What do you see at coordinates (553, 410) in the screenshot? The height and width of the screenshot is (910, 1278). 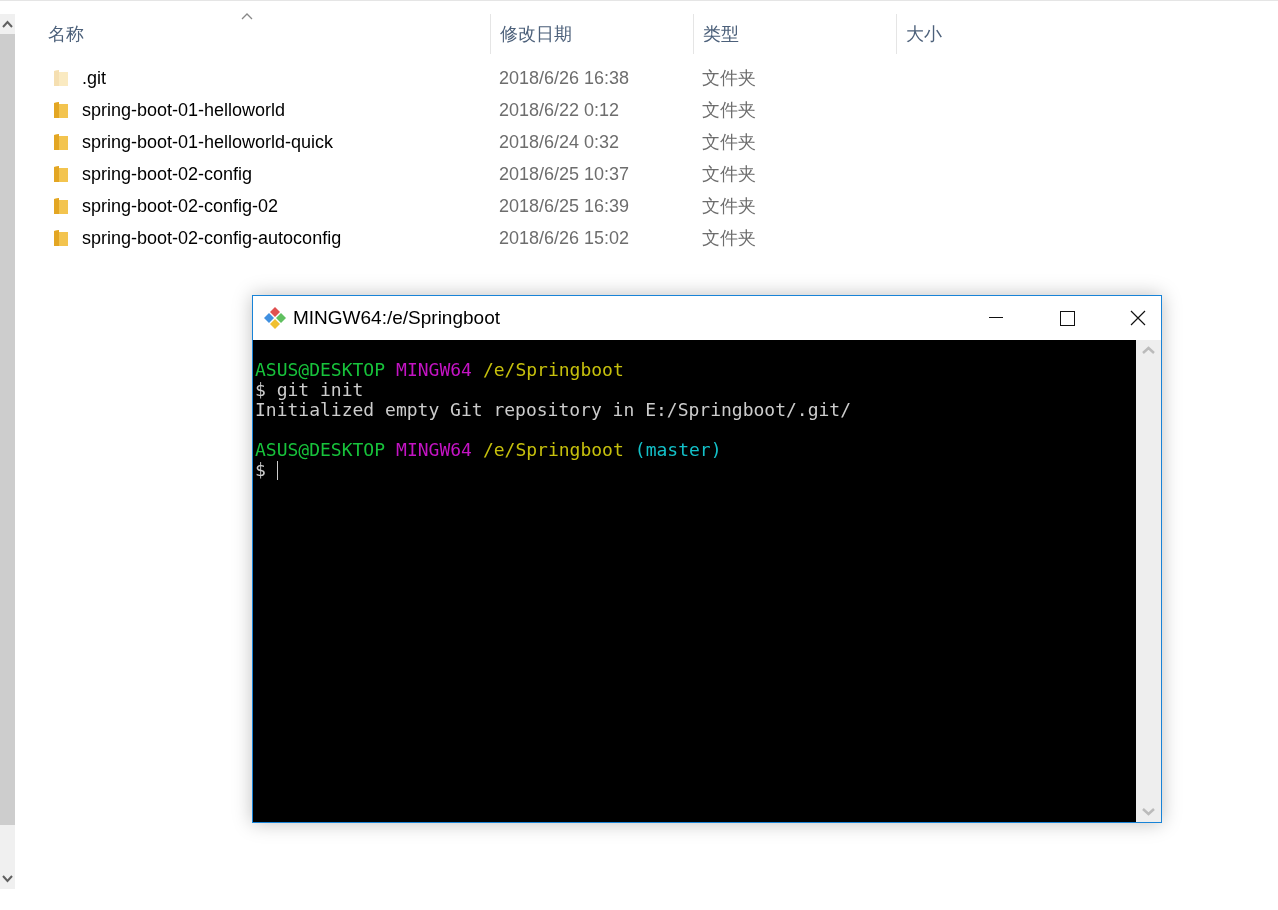 I see `terminal-text: Initialized empty Git repository in E:/Springboot/.git/` at bounding box center [553, 410].